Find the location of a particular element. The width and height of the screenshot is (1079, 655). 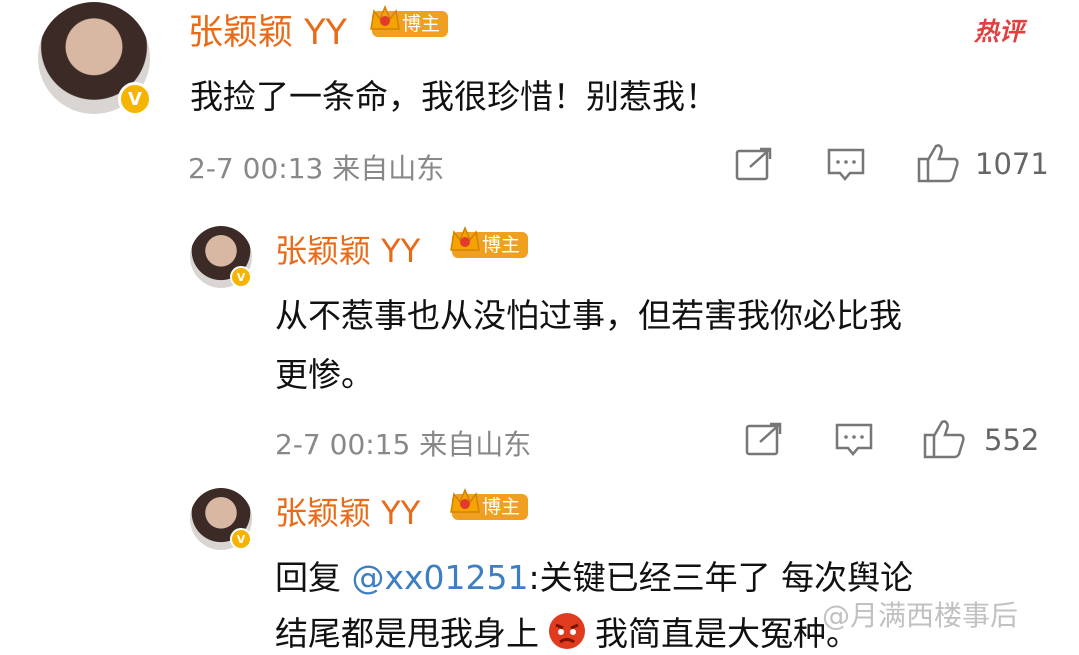

reply-text: 结尾都是甩我身上 is located at coordinates (407, 633).